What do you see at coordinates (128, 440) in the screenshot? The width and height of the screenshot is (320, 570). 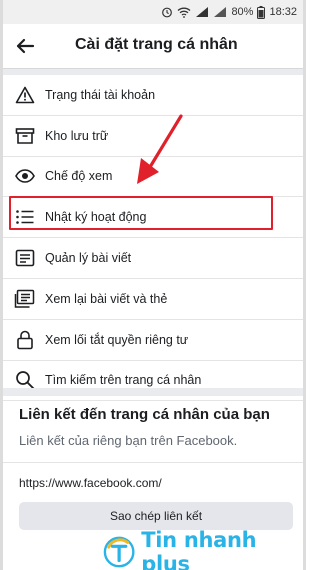 I see `link-section-subtitle: Liên kết của riêng bạn trên Facebook.` at bounding box center [128, 440].